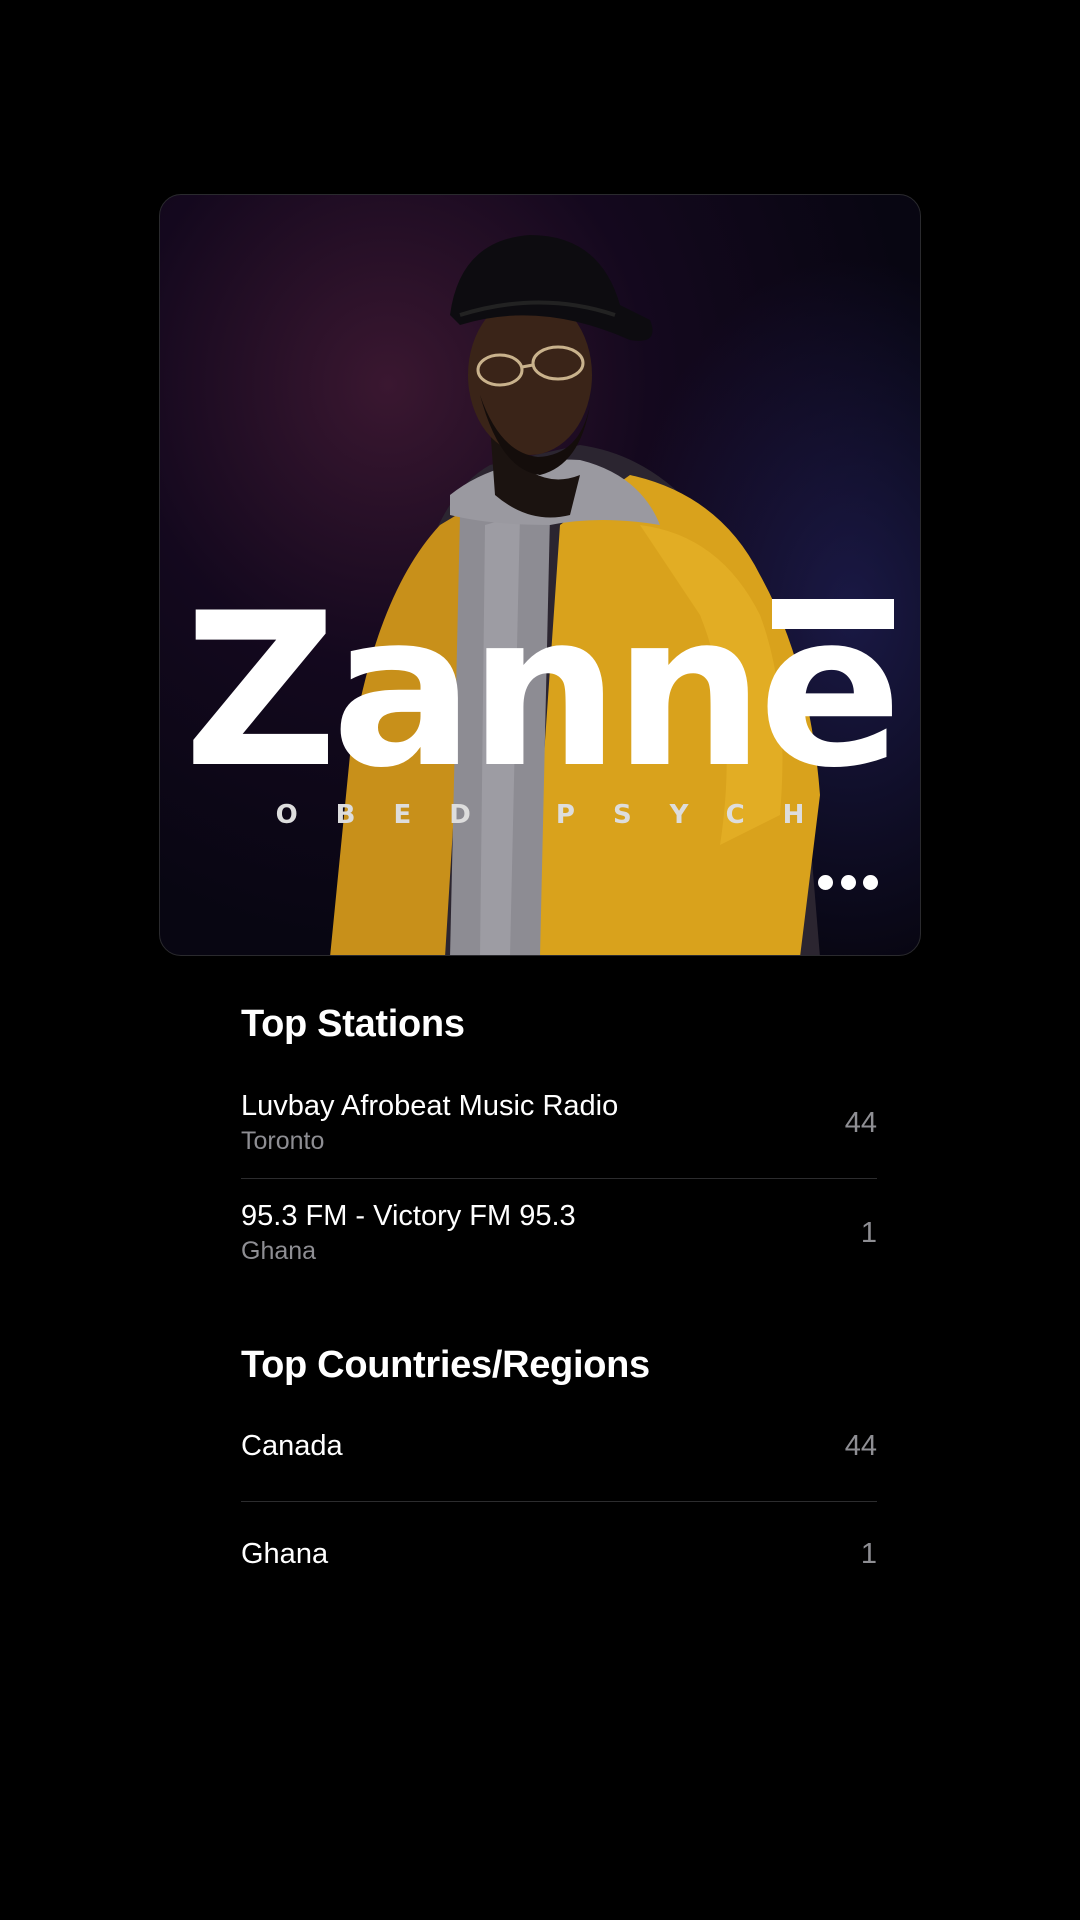 Image resolution: width=1080 pixels, height=1920 pixels. I want to click on country-name: Canada, so click(292, 1446).